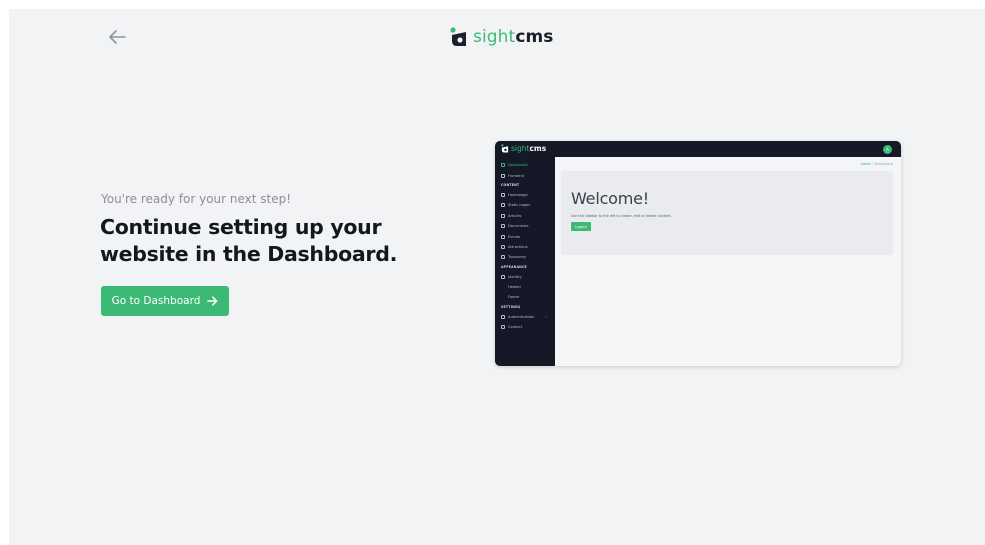 The height and width of the screenshot is (545, 985). What do you see at coordinates (518, 246) in the screenshot?
I see `preview-sidebar-item-label: Attractions` at bounding box center [518, 246].